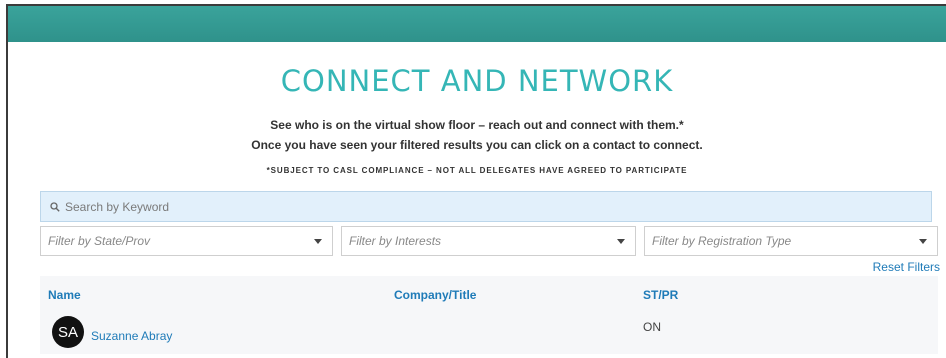 This screenshot has width=946, height=358. What do you see at coordinates (722, 241) in the screenshot?
I see `filter-registration-type-label: Filter by Registration Type` at bounding box center [722, 241].